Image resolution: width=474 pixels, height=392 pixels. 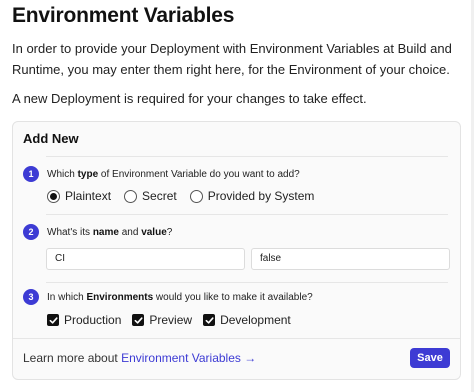 What do you see at coordinates (123, 15) in the screenshot?
I see `page-title: Environment Variables` at bounding box center [123, 15].